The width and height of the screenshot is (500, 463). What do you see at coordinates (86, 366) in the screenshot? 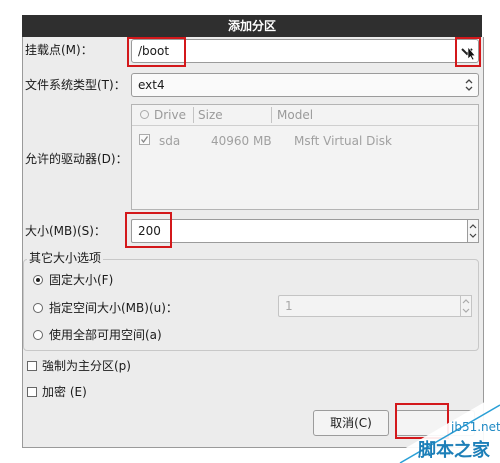
I see `force-primary-label: 強制为主分区(p)` at bounding box center [86, 366].